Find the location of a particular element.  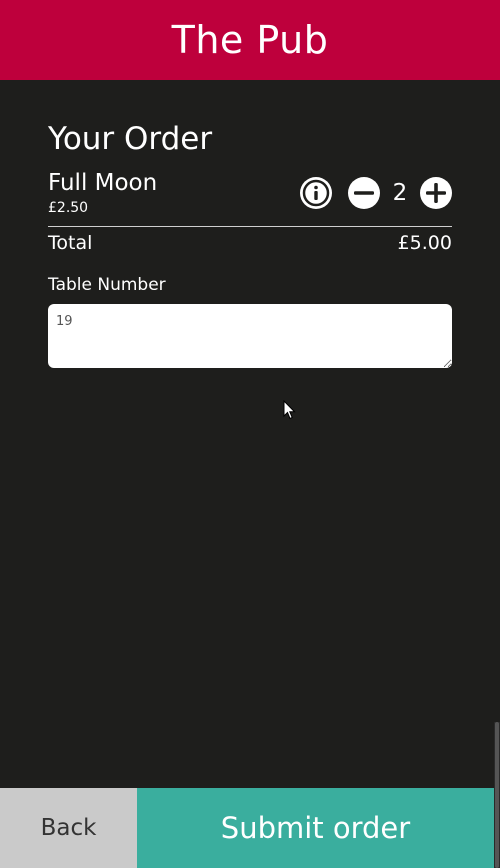

app-header: The Pub is located at coordinates (250, 40).